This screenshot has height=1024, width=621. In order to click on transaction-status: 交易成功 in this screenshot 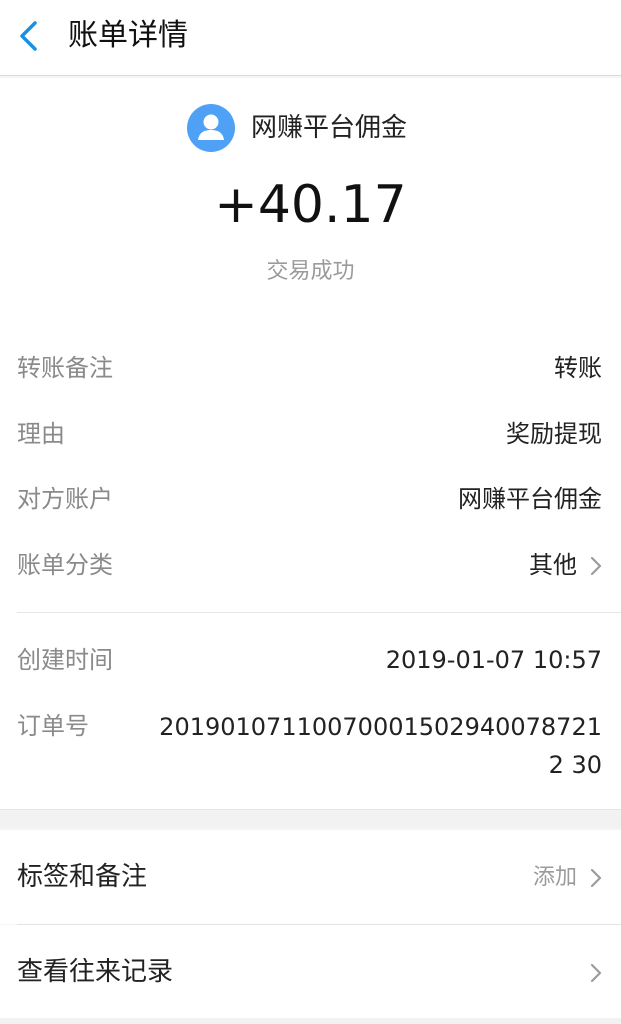, I will do `click(310, 271)`.